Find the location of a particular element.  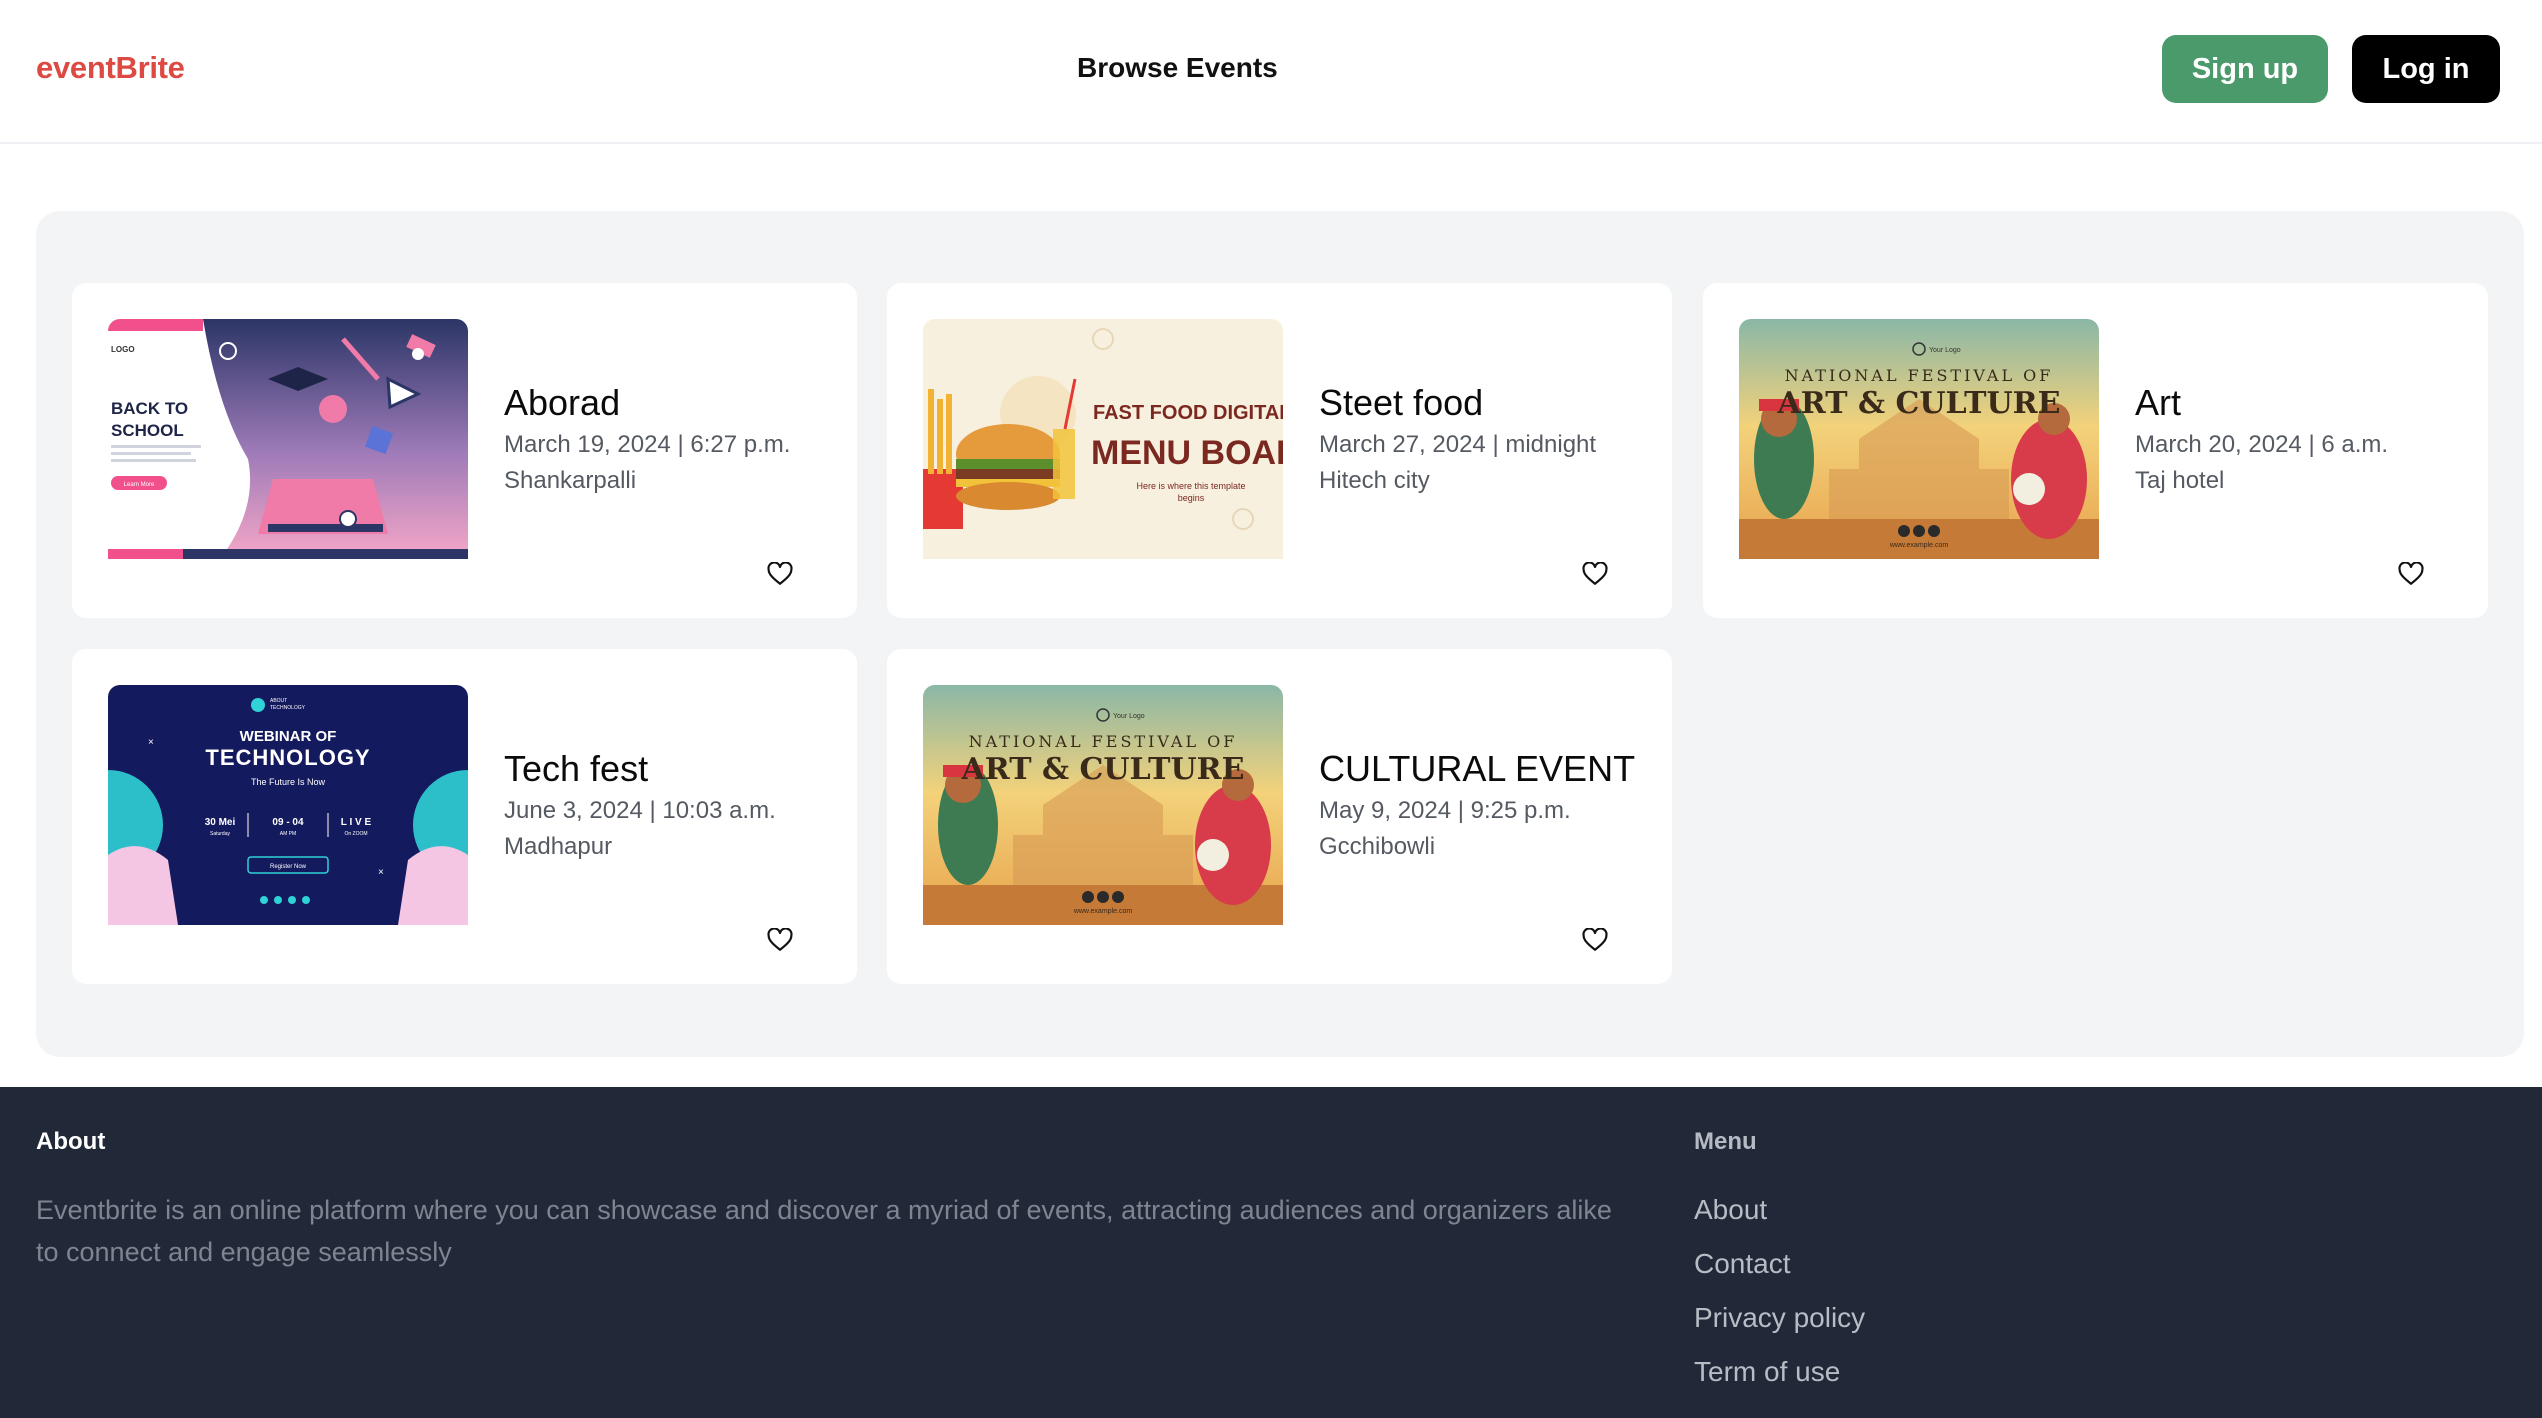

event-venue: Taj hotel is located at coordinates (2180, 480).